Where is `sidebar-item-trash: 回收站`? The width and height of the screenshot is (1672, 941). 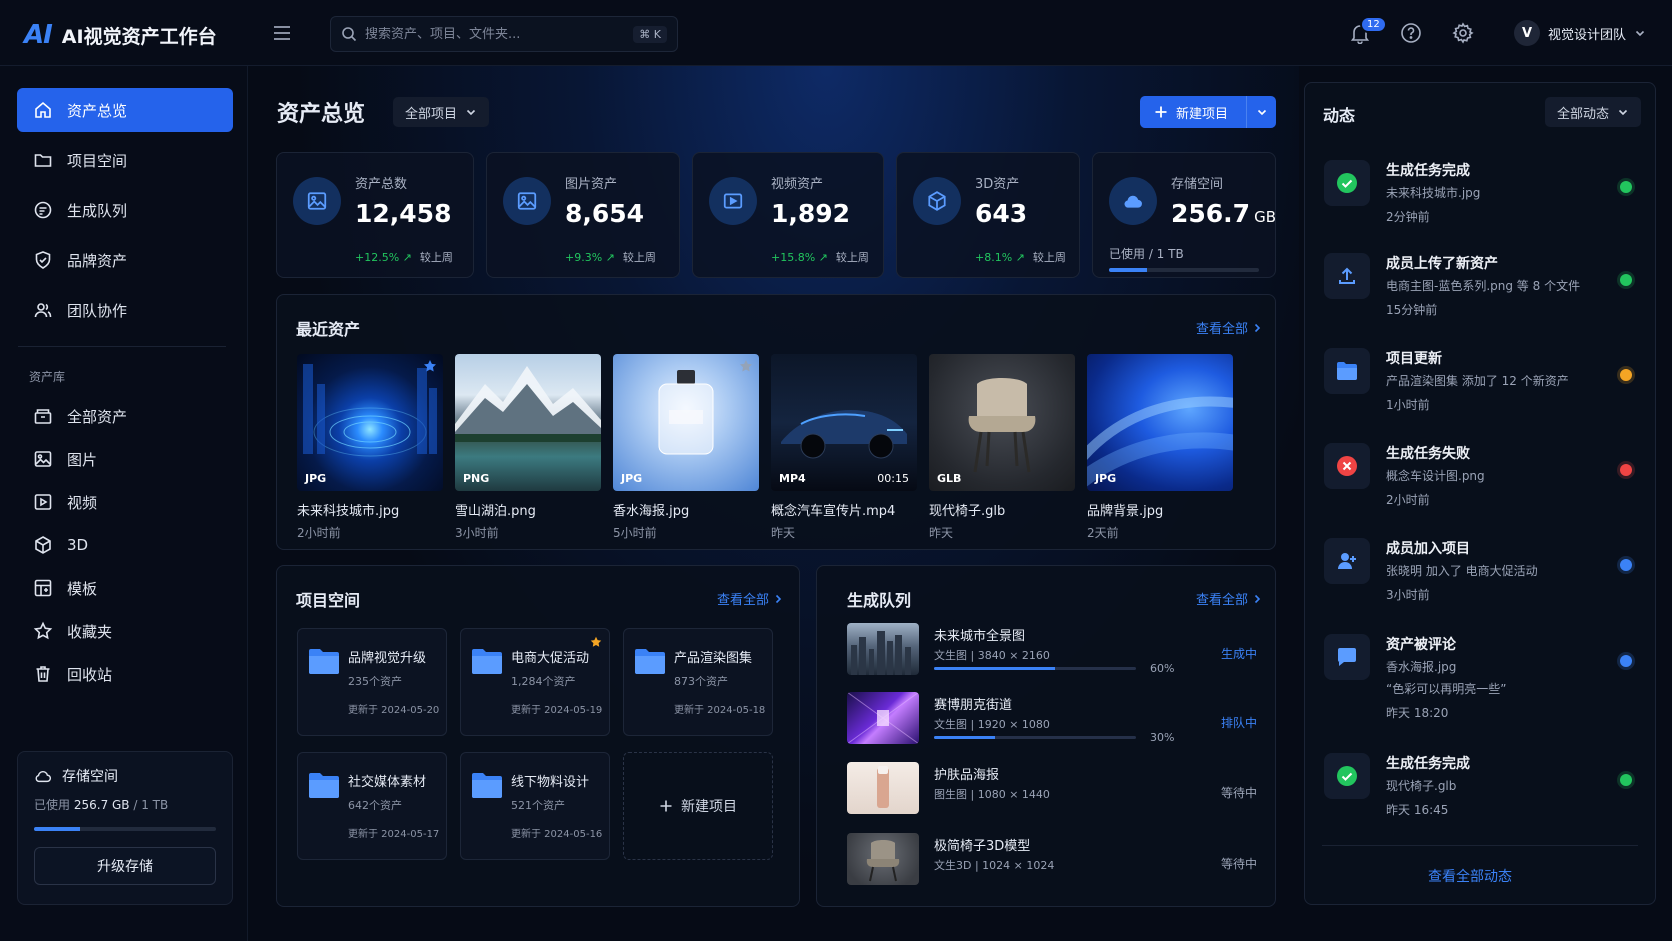 sidebar-item-trash: 回收站 is located at coordinates (125, 674).